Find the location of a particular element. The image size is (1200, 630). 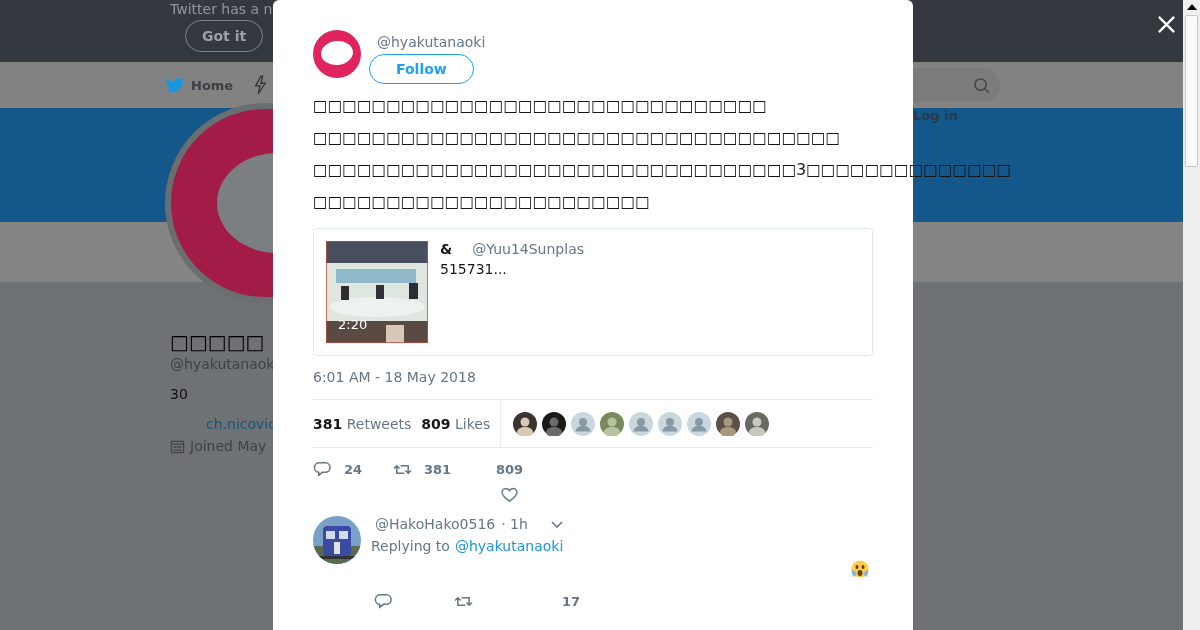

calendar-icon is located at coordinates (177, 446).